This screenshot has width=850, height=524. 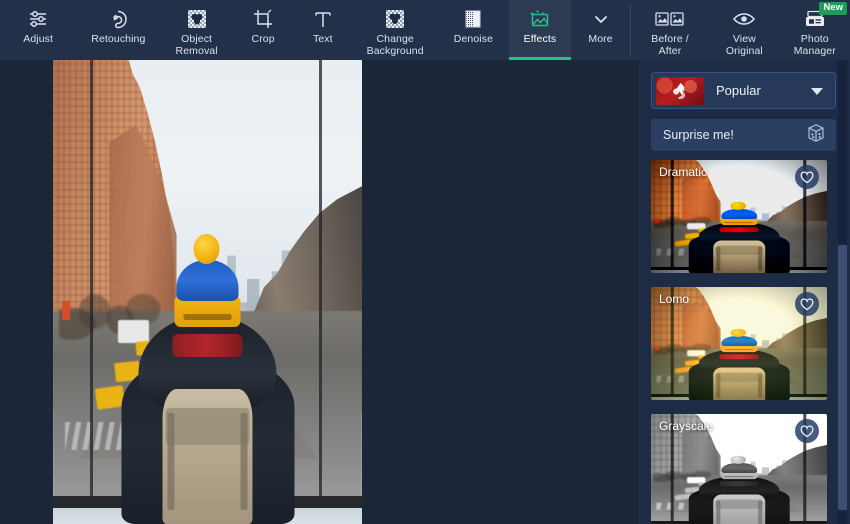 I want to click on tab-object-removal: Object Removal, so click(x=196, y=30).